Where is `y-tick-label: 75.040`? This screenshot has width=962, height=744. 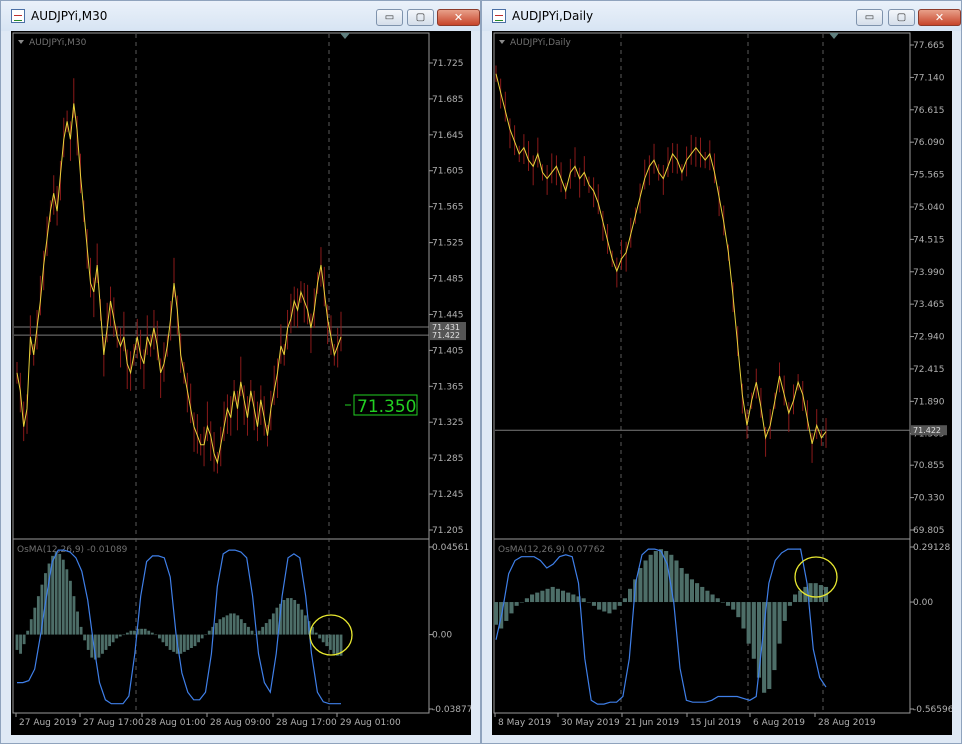
y-tick-label: 75.040 is located at coordinates (929, 208).